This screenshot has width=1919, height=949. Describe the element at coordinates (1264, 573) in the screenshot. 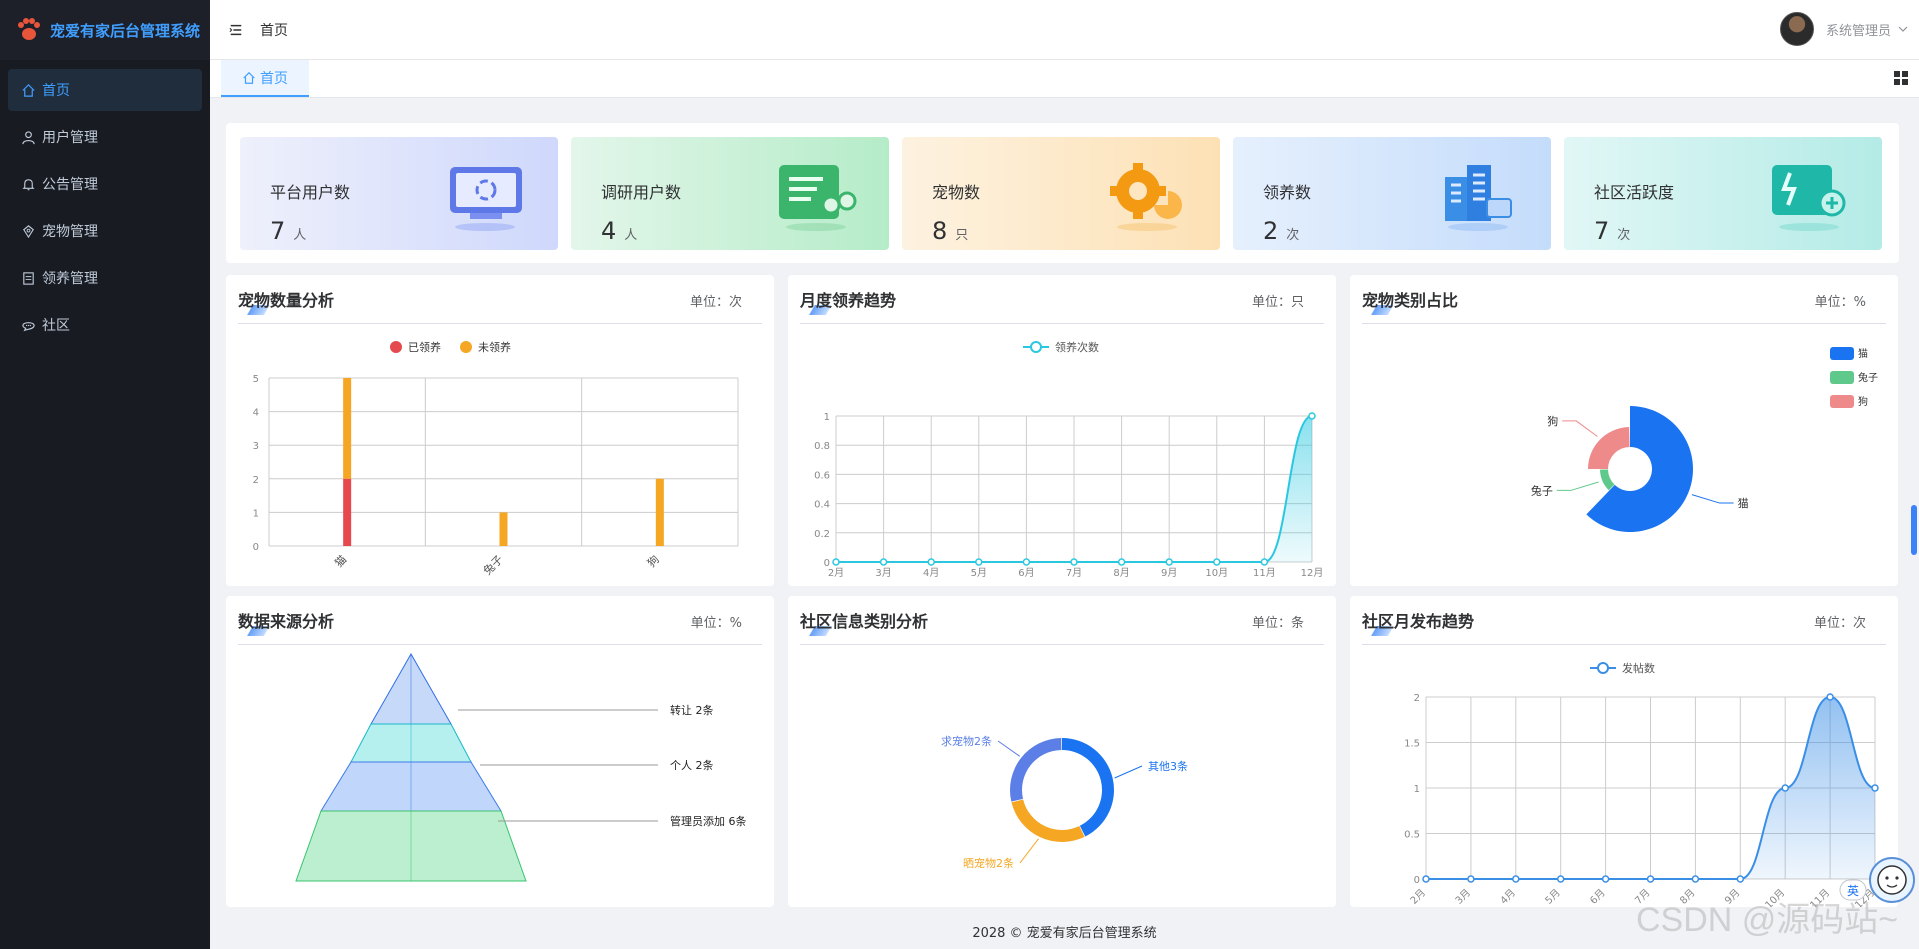

I see `x-tick-label: 11月` at that location.